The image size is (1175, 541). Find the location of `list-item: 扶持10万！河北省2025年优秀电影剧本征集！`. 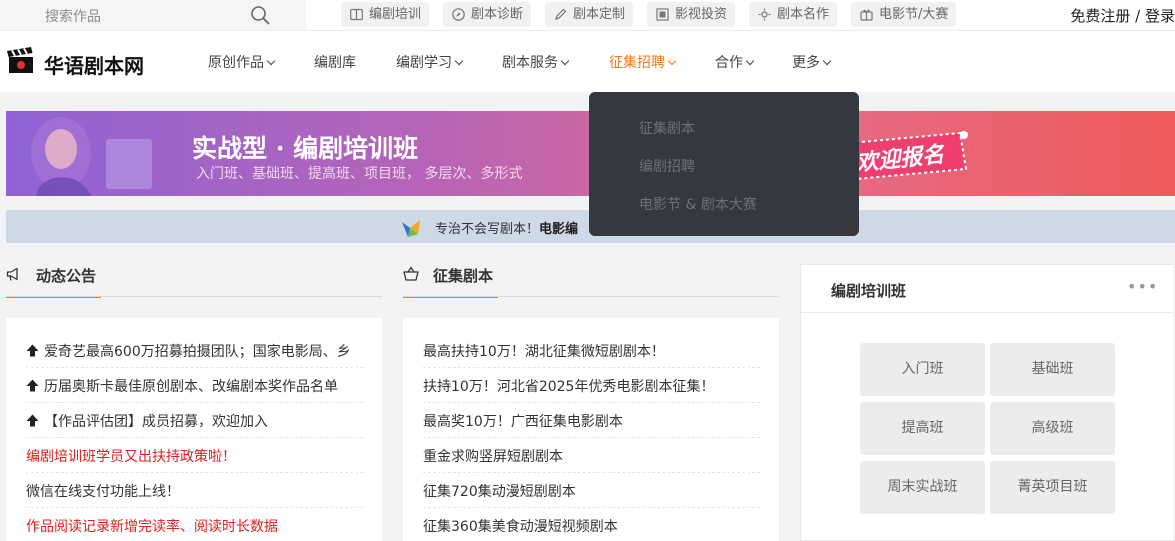

list-item: 扶持10万！河北省2025年优秀电影剧本征集！ is located at coordinates (593, 386).